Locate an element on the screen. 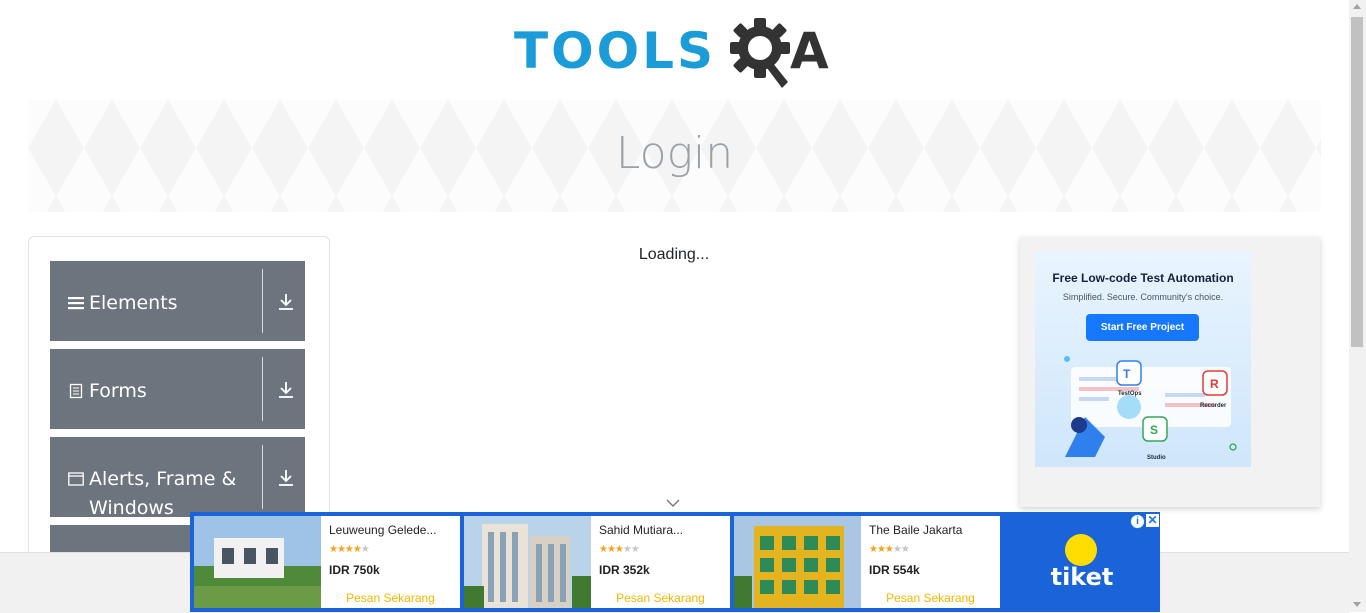 This screenshot has height=613, width=1366. scrollbar-thumb is located at coordinates (1357, 182).